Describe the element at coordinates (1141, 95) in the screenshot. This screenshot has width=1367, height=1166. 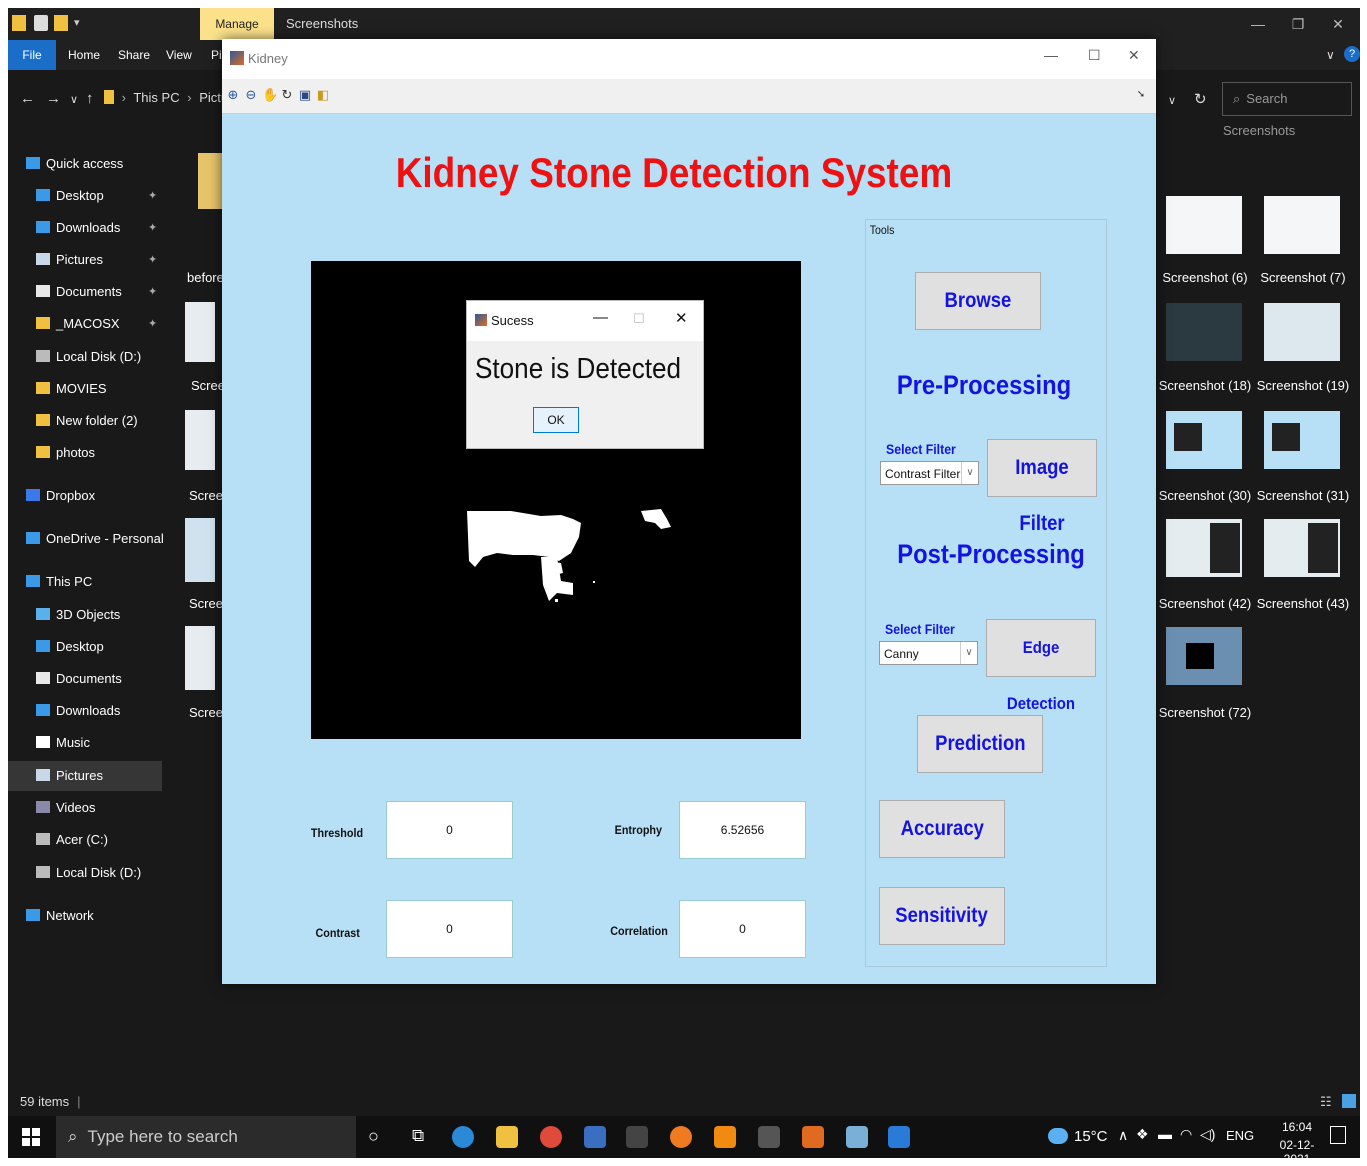
I see `toolbar-dock-icon: ➘` at that location.